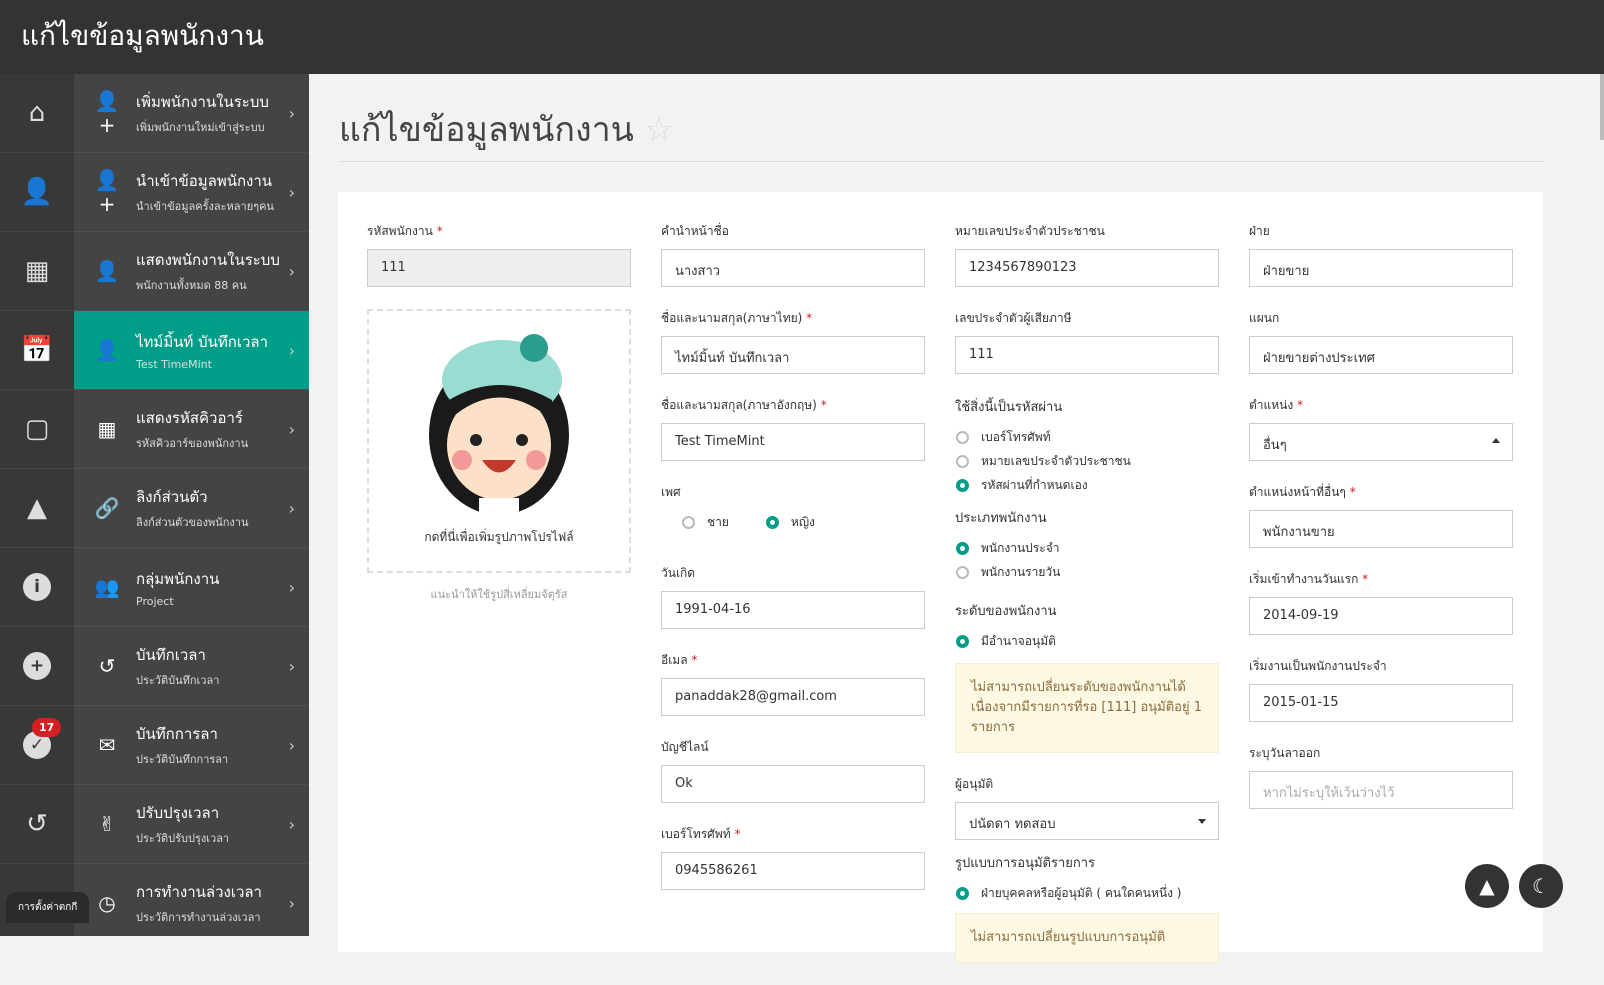 The image size is (1604, 985). Describe the element at coordinates (47, 727) in the screenshot. I see `notification-badge: 17` at that location.